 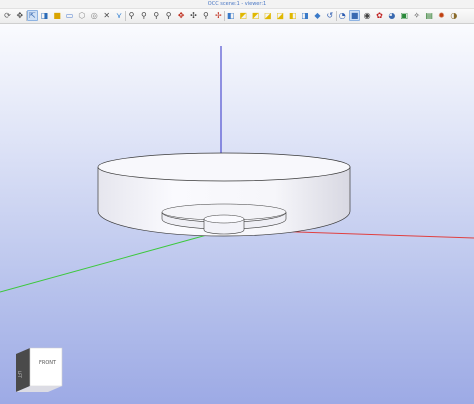 I want to click on transparency-icon: ◕, so click(x=391, y=15).